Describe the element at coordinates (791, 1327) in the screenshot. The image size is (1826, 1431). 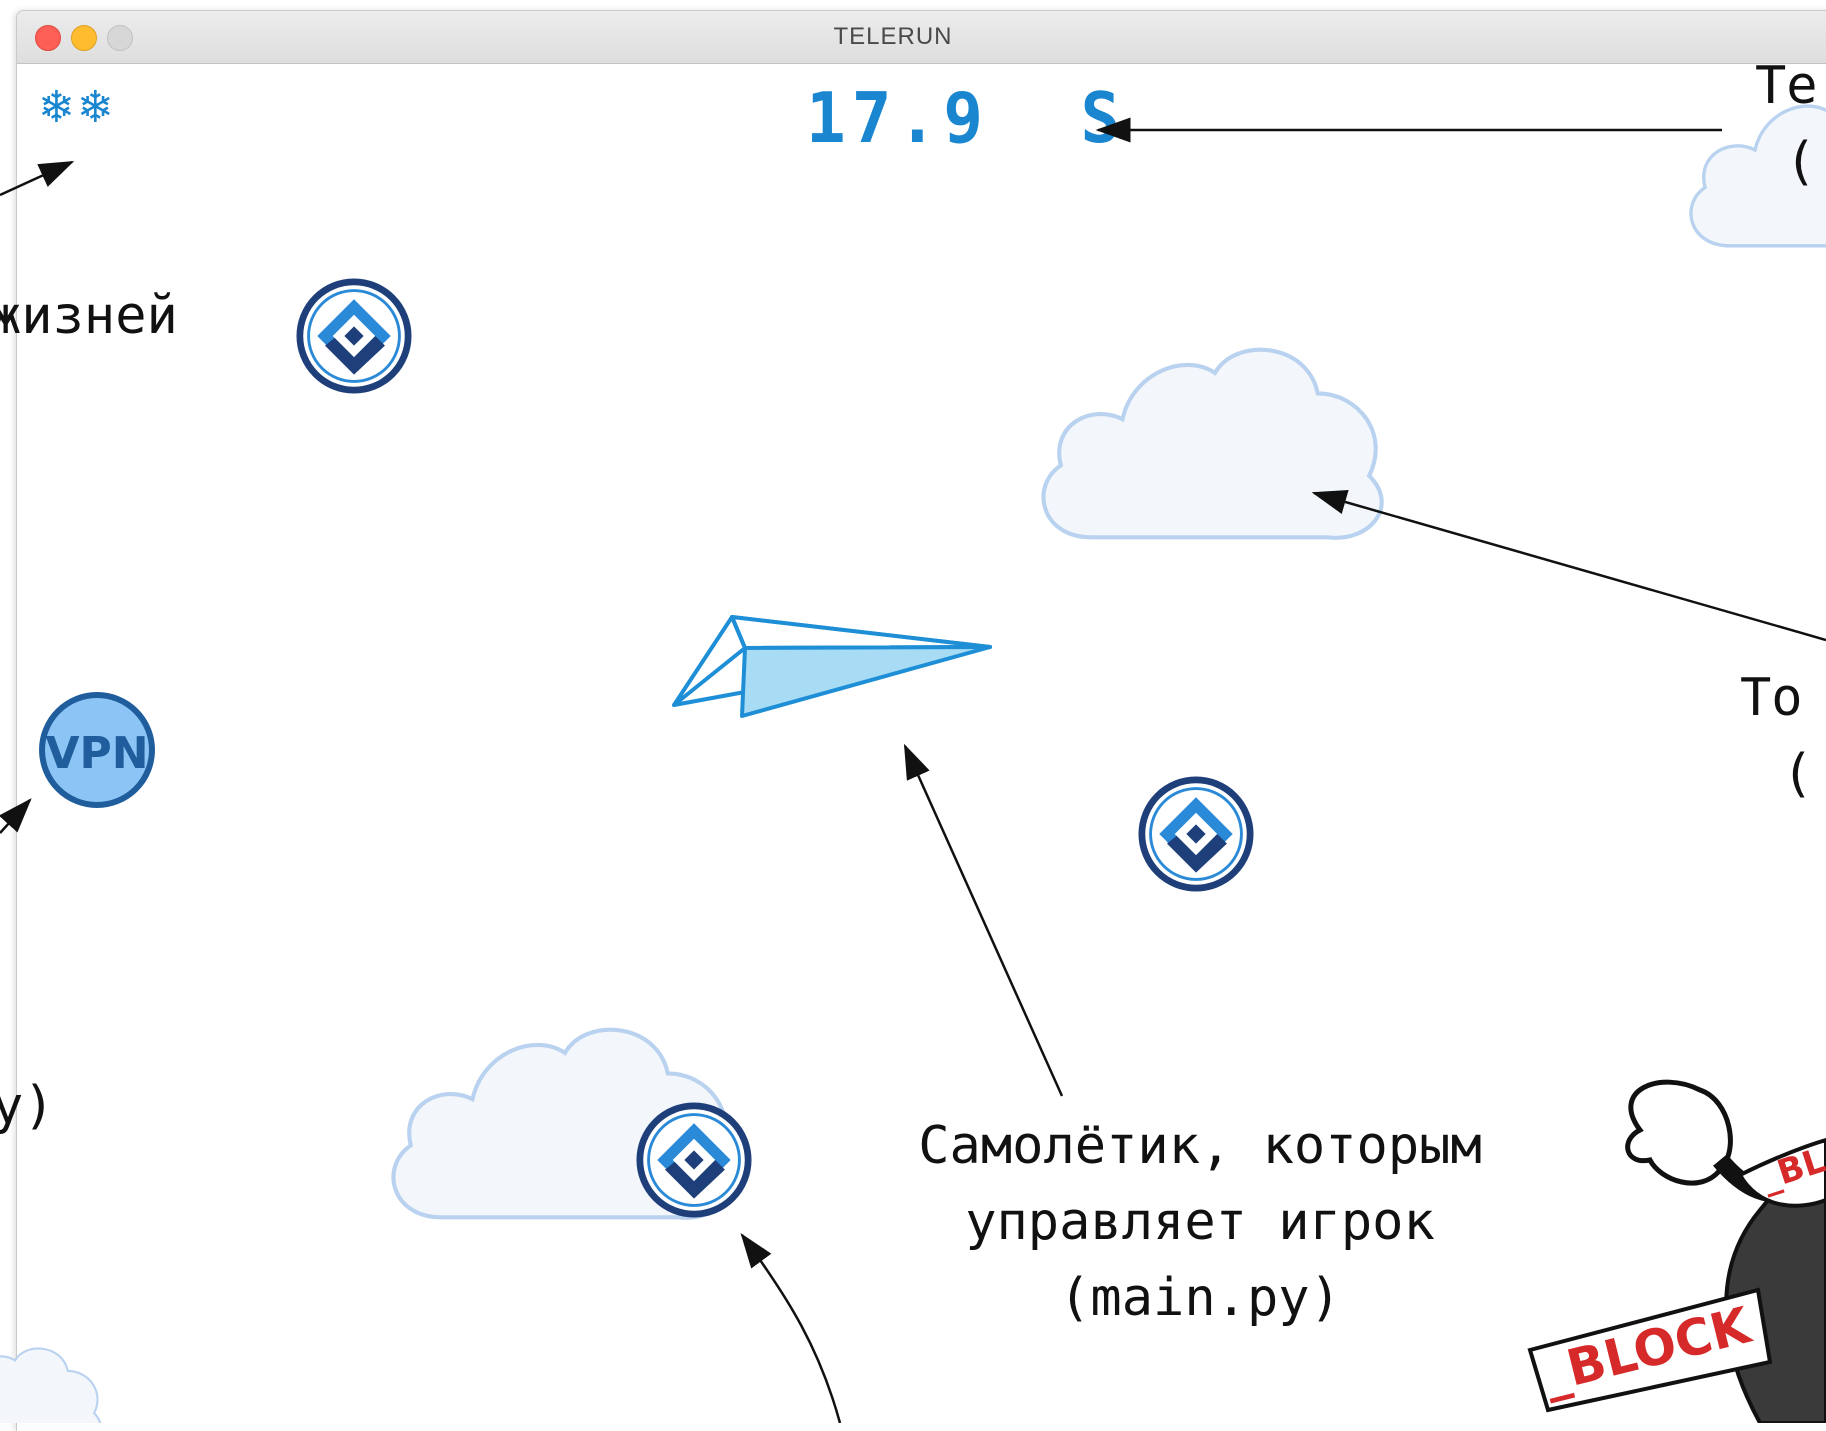
I see `arrow-to-blocker` at that location.